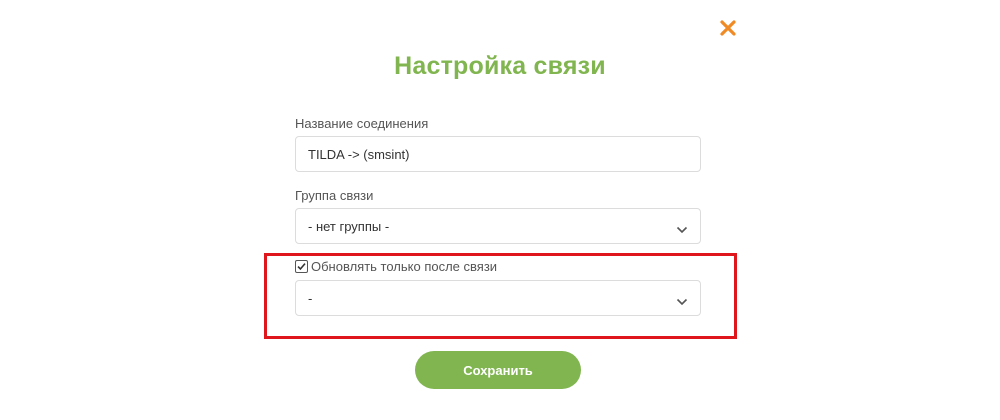 This screenshot has height=420, width=1000. I want to click on update-after-checkbox, so click(301, 266).